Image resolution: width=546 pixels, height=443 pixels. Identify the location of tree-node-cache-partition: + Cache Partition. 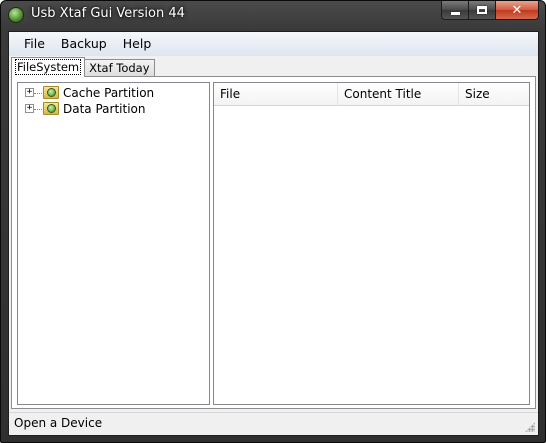
(113, 93).